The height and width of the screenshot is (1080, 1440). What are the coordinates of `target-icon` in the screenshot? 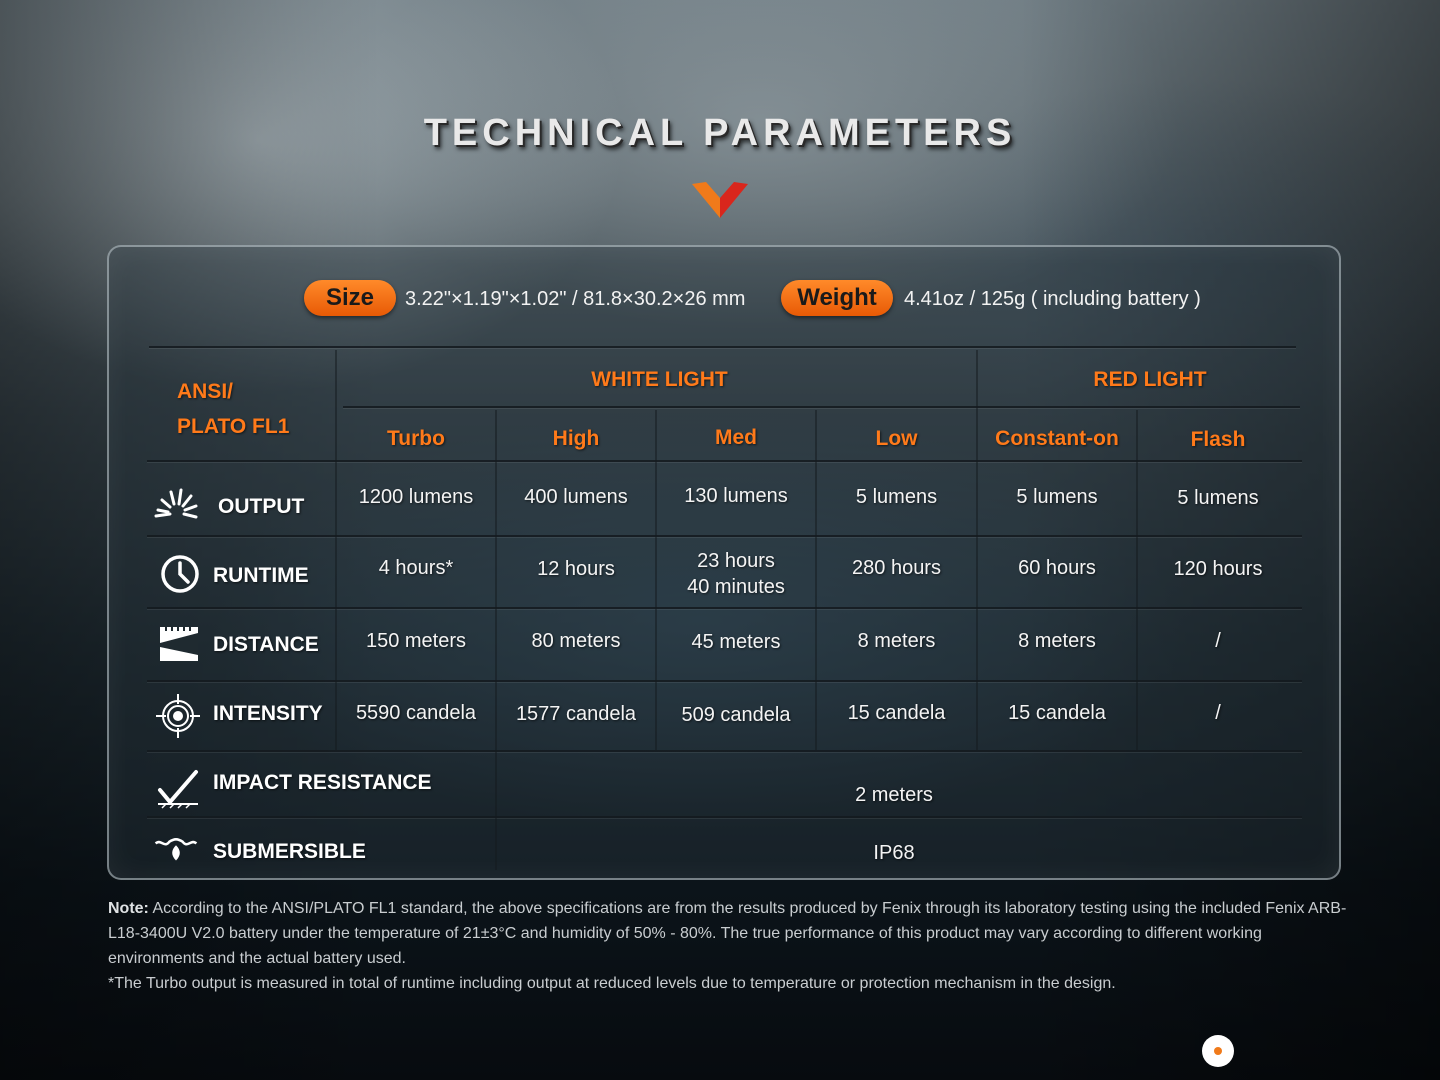 It's located at (178, 716).